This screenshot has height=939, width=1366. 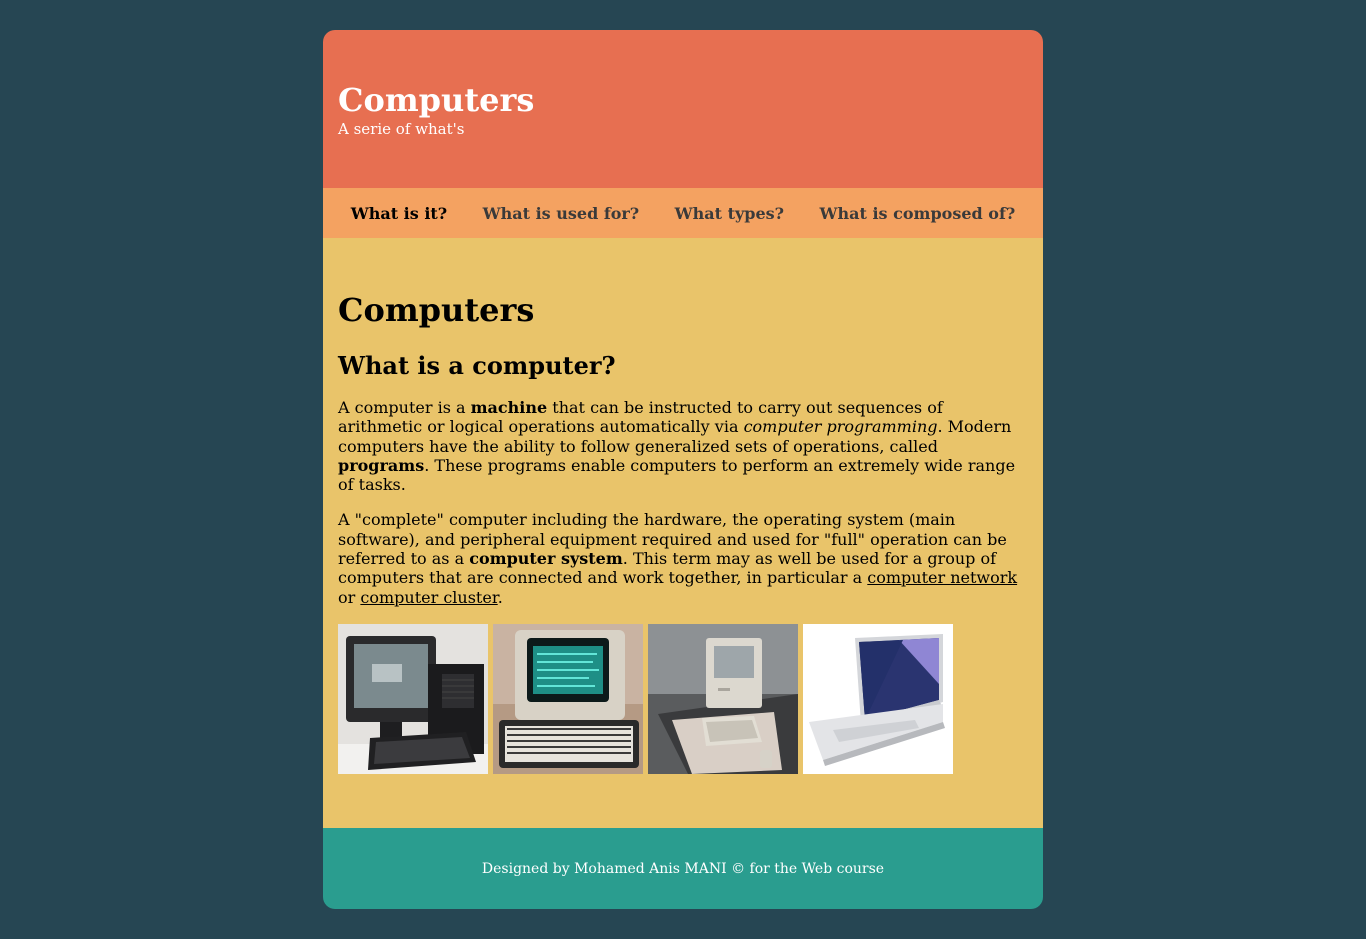 What do you see at coordinates (413, 698) in the screenshot?
I see `next-computer-photo` at bounding box center [413, 698].